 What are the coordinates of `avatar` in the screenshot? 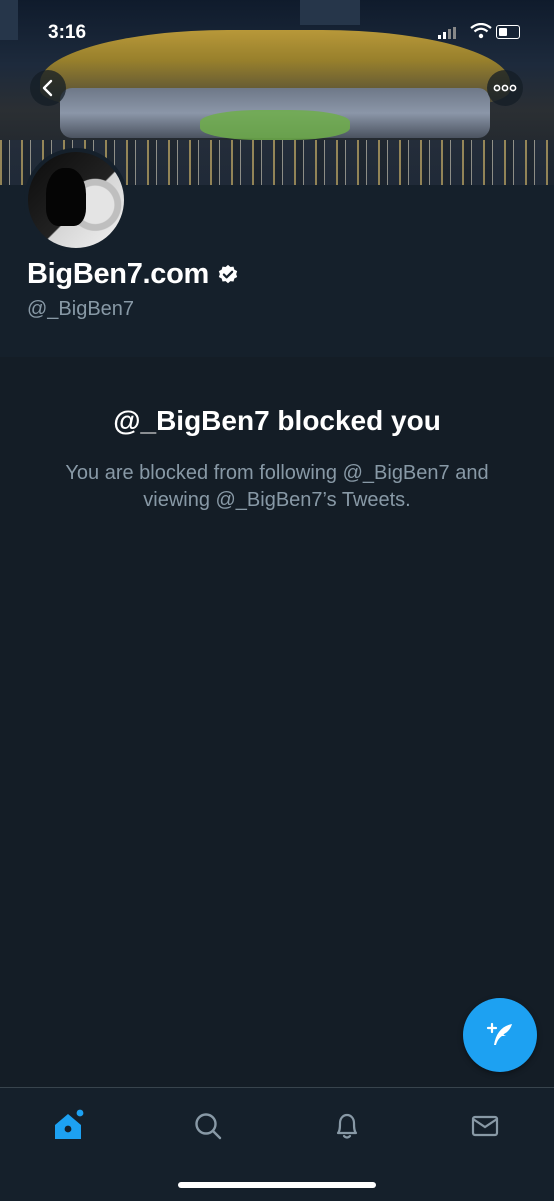 It's located at (76, 200).